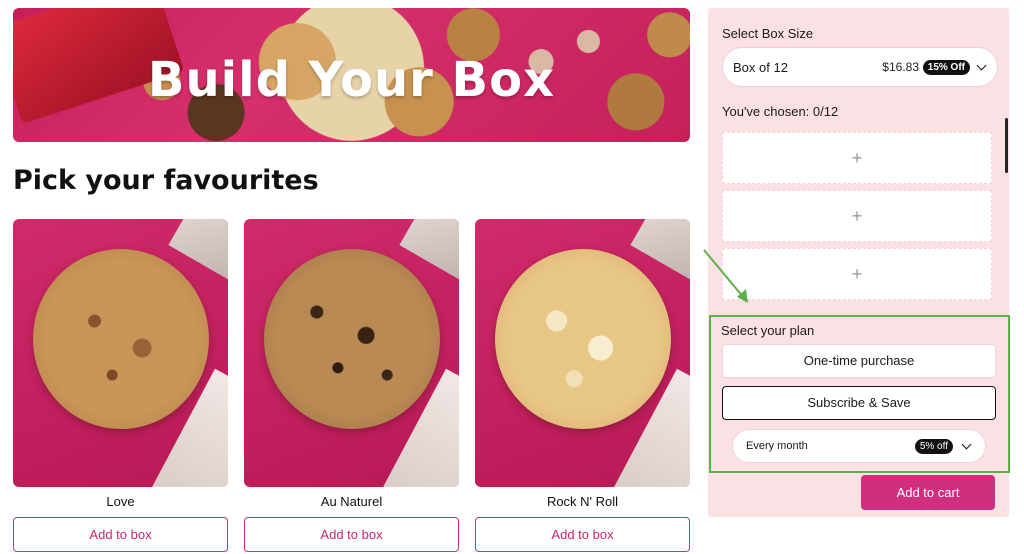 The height and width of the screenshot is (554, 1024). I want to click on product-card-au-naturel: Au Naturel Add to box, so click(351, 385).